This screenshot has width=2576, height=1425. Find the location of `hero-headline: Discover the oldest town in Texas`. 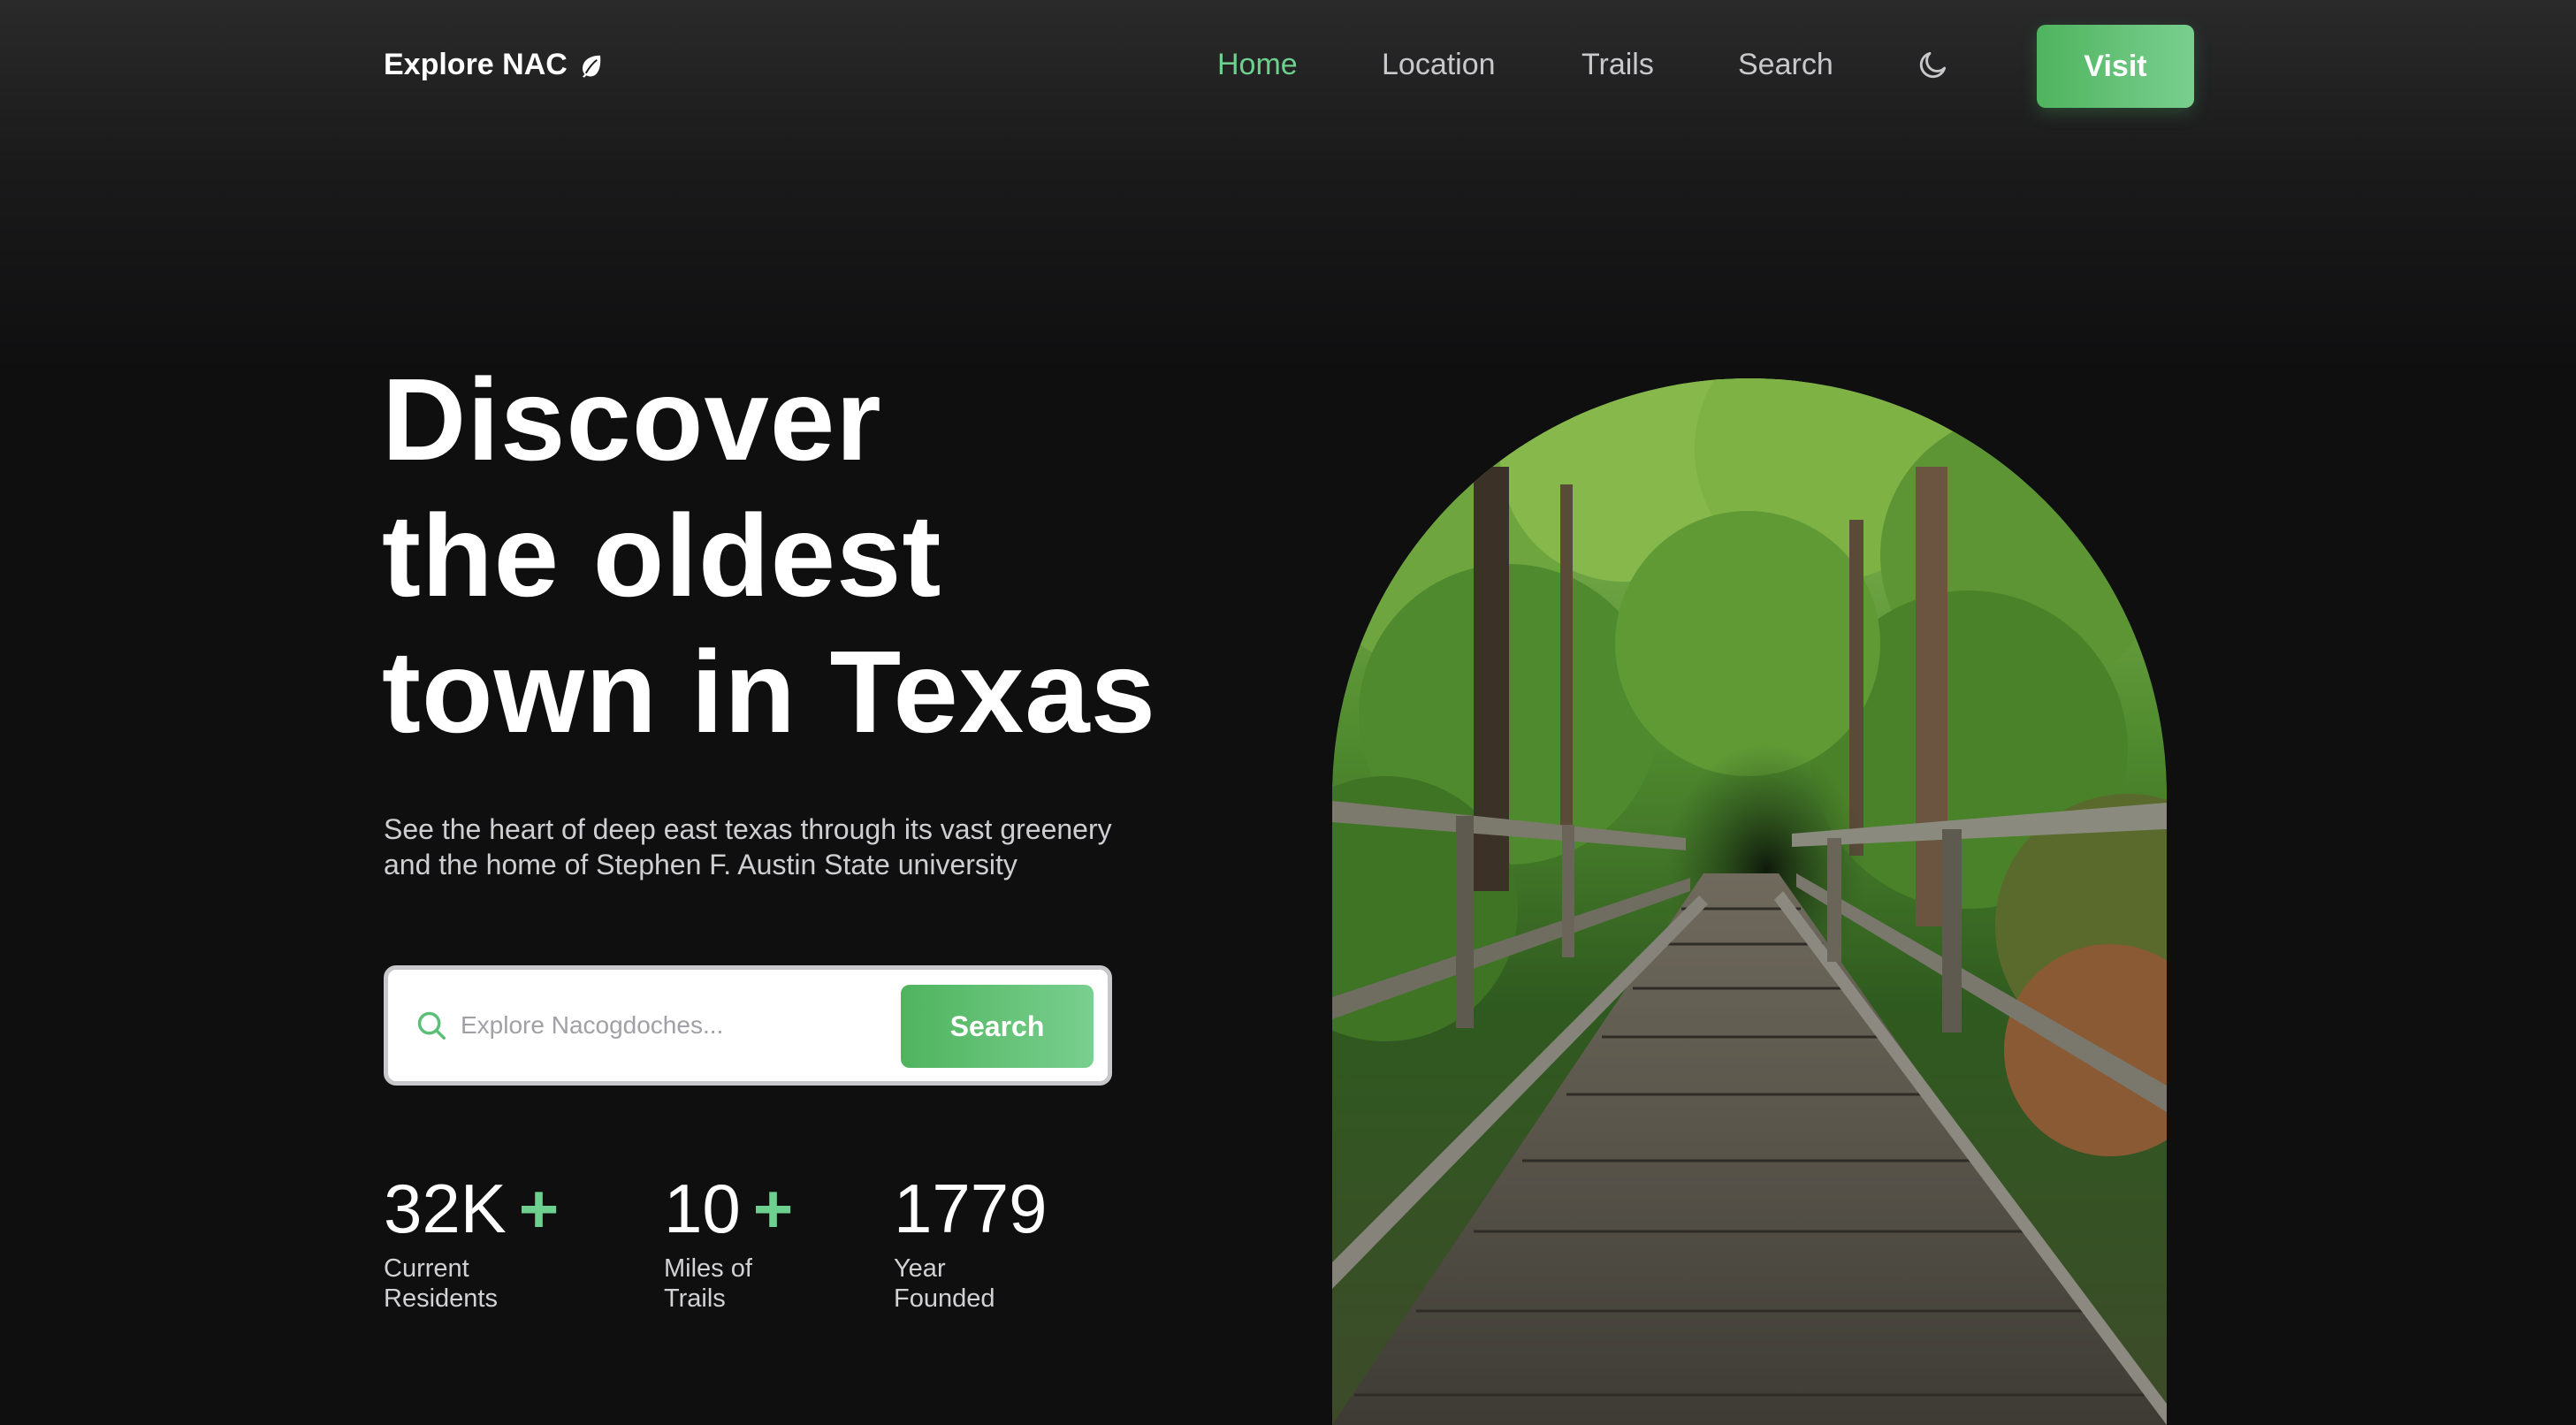

hero-headline: Discover the oldest town in Texas is located at coordinates (769, 556).